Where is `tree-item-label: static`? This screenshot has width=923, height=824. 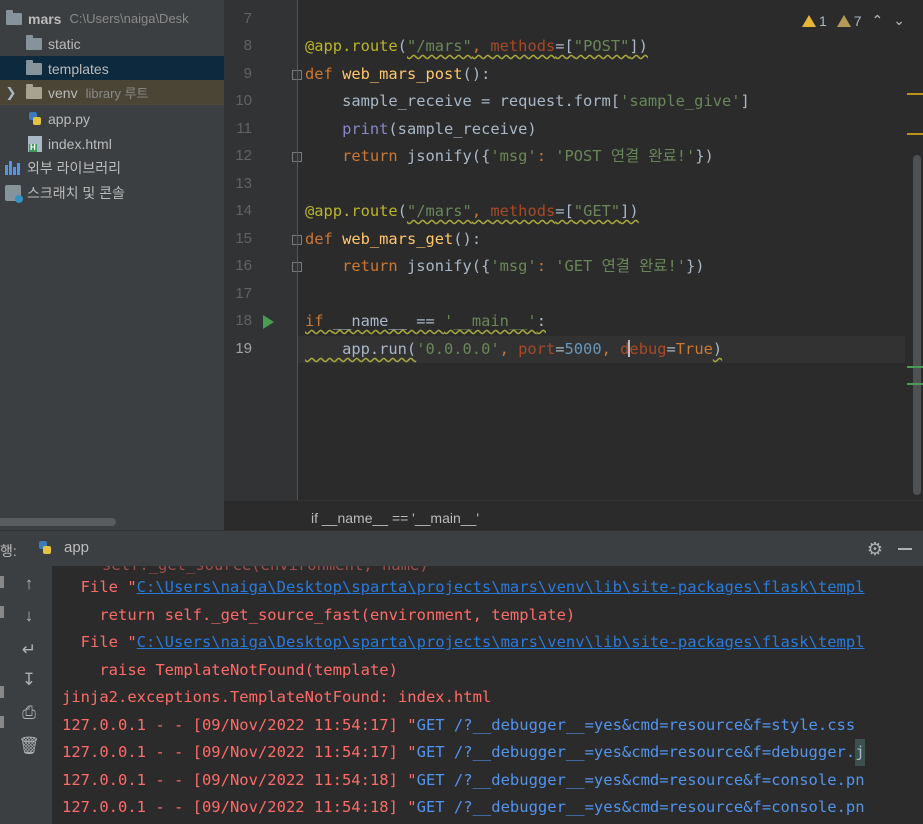 tree-item-label: static is located at coordinates (64, 43).